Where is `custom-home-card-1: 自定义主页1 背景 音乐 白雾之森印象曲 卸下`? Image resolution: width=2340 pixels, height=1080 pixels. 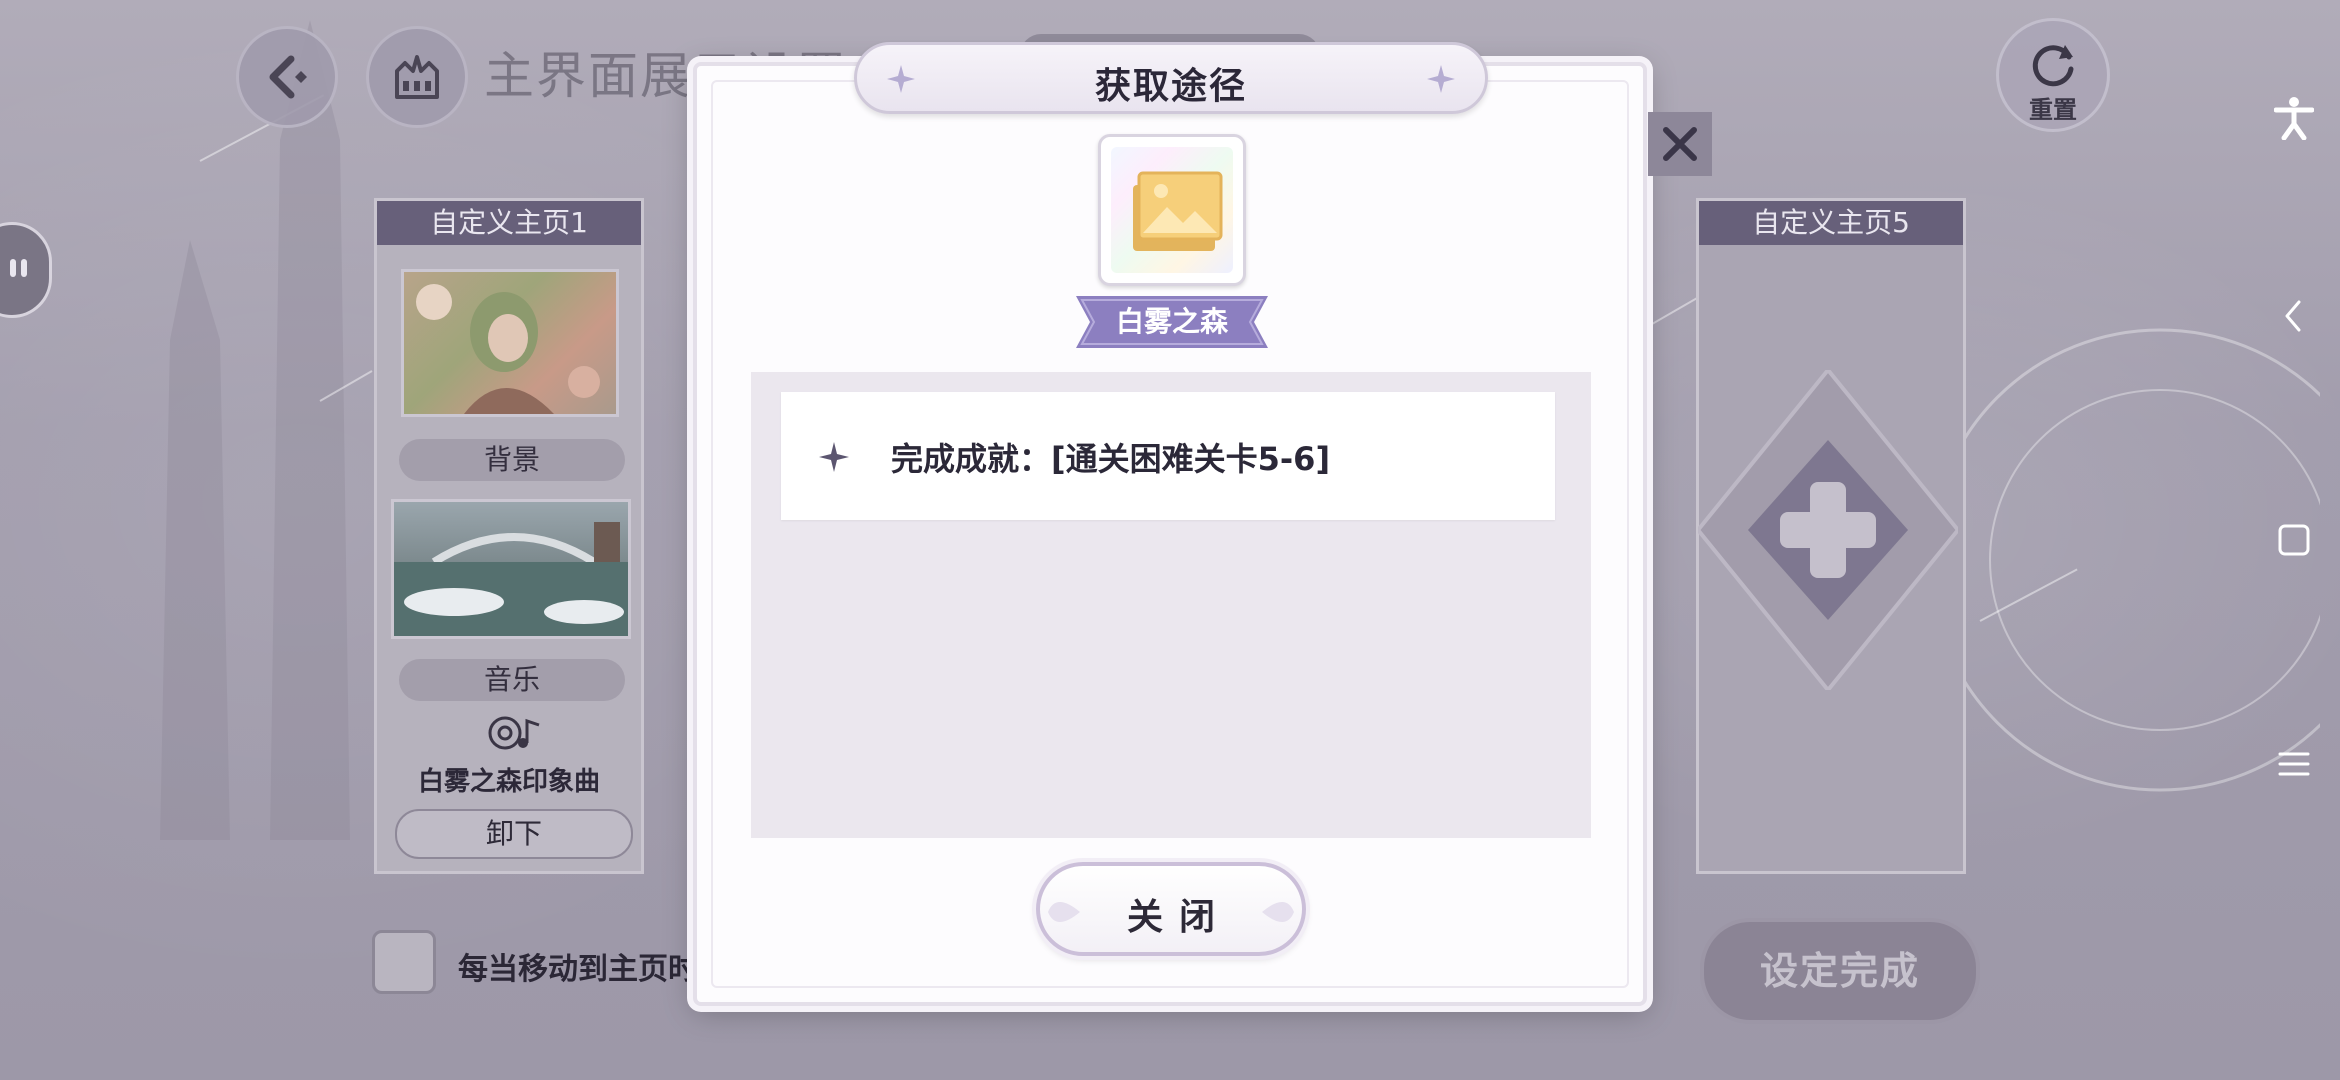
custom-home-card-1: 自定义主页1 背景 音乐 白雾之森印象曲 卸下 is located at coordinates (509, 536).